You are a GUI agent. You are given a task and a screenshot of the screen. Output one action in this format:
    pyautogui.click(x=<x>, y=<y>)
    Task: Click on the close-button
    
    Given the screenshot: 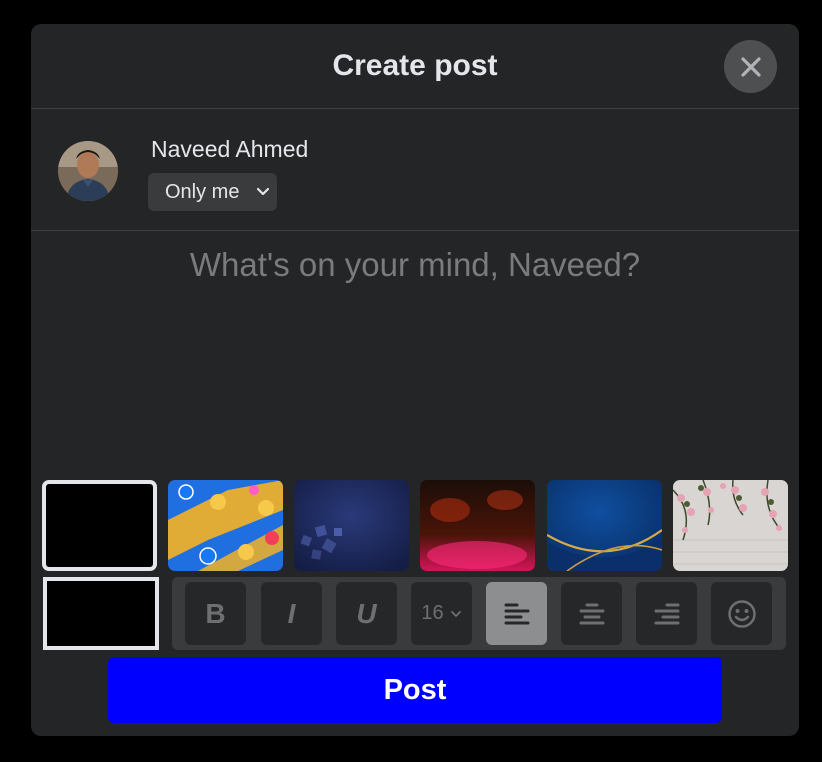 What is the action you would take?
    pyautogui.click(x=750, y=66)
    